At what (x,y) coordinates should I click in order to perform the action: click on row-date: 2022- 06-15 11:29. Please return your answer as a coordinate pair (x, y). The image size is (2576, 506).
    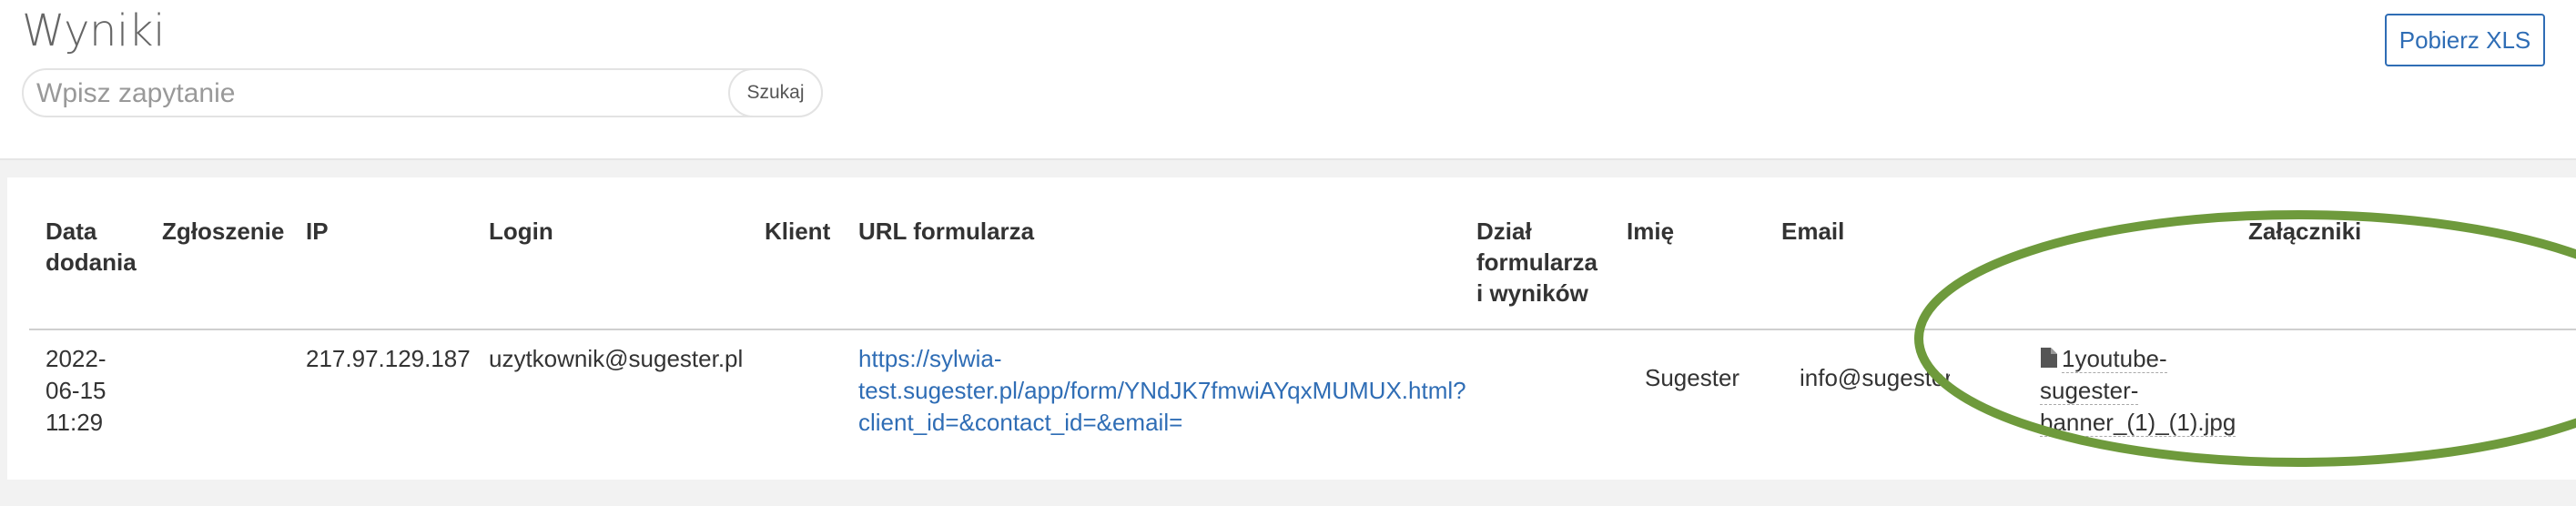
    Looking at the image, I should click on (76, 391).